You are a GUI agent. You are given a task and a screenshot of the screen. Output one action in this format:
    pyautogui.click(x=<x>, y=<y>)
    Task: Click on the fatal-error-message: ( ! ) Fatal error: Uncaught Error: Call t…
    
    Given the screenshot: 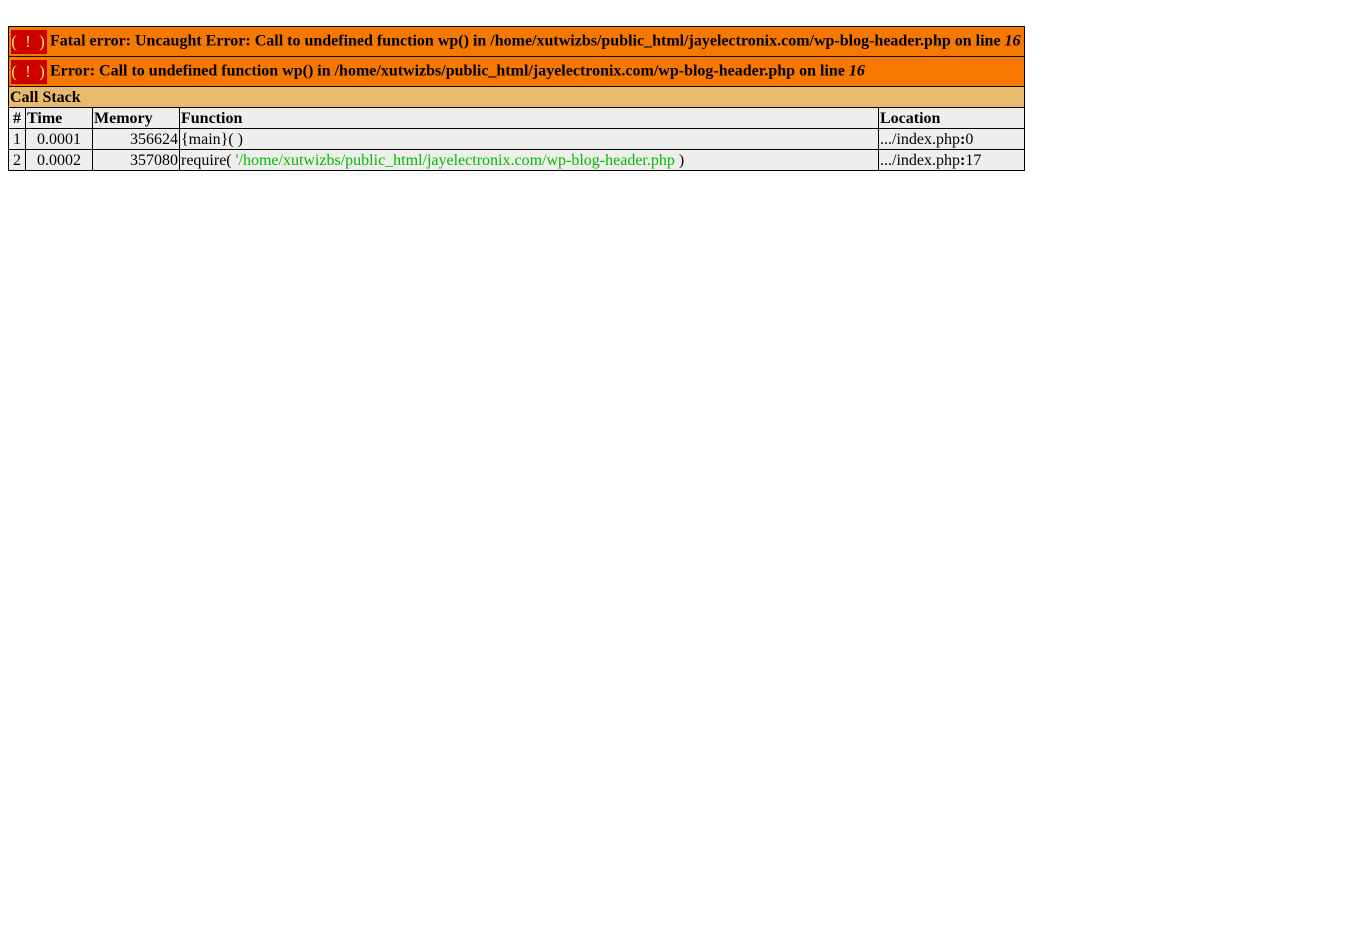 What is the action you would take?
    pyautogui.click(x=516, y=41)
    